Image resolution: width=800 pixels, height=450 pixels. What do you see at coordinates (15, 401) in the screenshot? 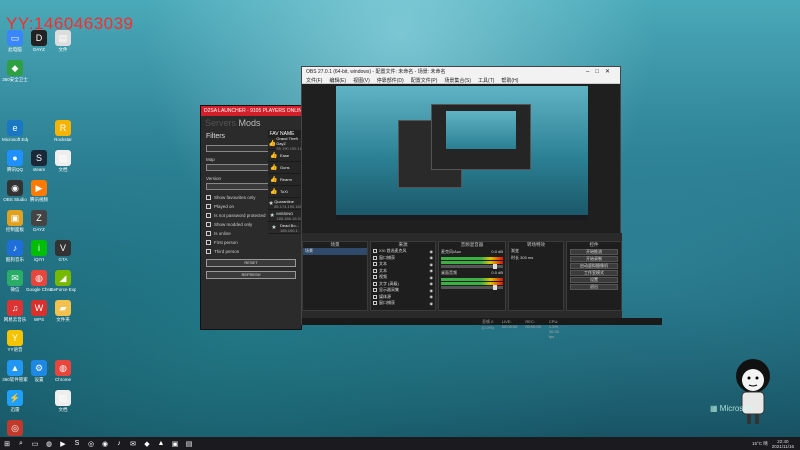
I see `desktop-icon: ⚡ 迅雷` at bounding box center [15, 401].